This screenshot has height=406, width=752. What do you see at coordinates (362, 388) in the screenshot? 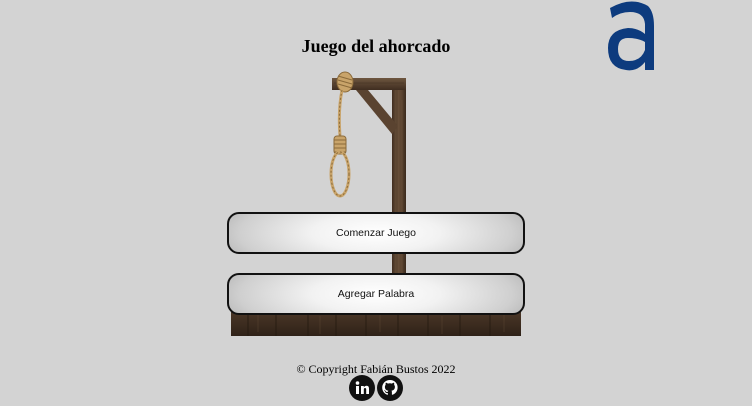
I see `linkedin-icon` at bounding box center [362, 388].